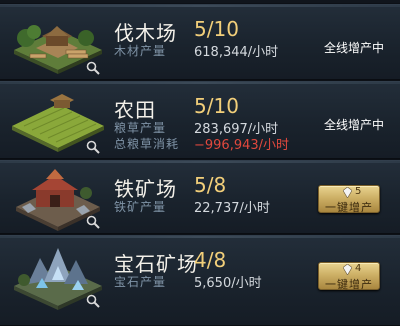  Describe the element at coordinates (140, 51) in the screenshot. I see `stat-label: 木材产量` at that location.